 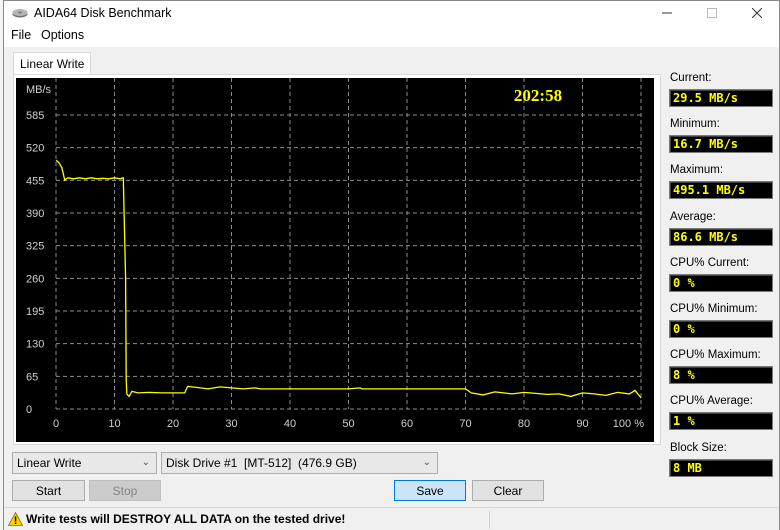 I want to click on y-tick-label: 130, so click(x=35, y=345).